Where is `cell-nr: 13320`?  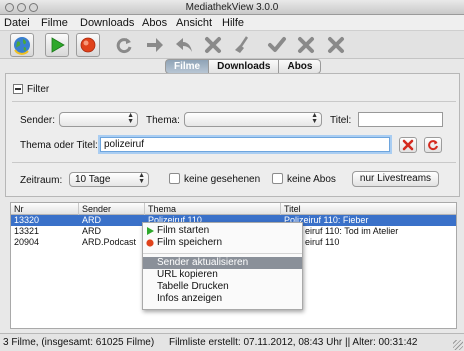
cell-nr: 13320 is located at coordinates (27, 220).